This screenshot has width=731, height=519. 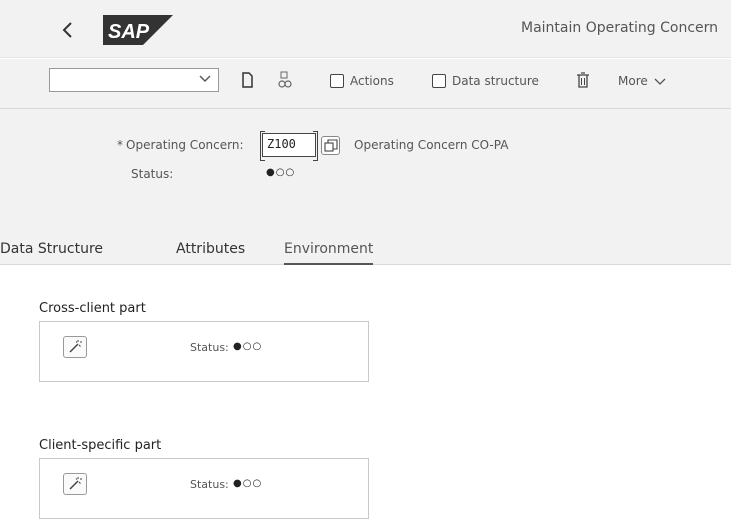 I want to click on tab-data-structure: Data Structure, so click(x=51, y=253).